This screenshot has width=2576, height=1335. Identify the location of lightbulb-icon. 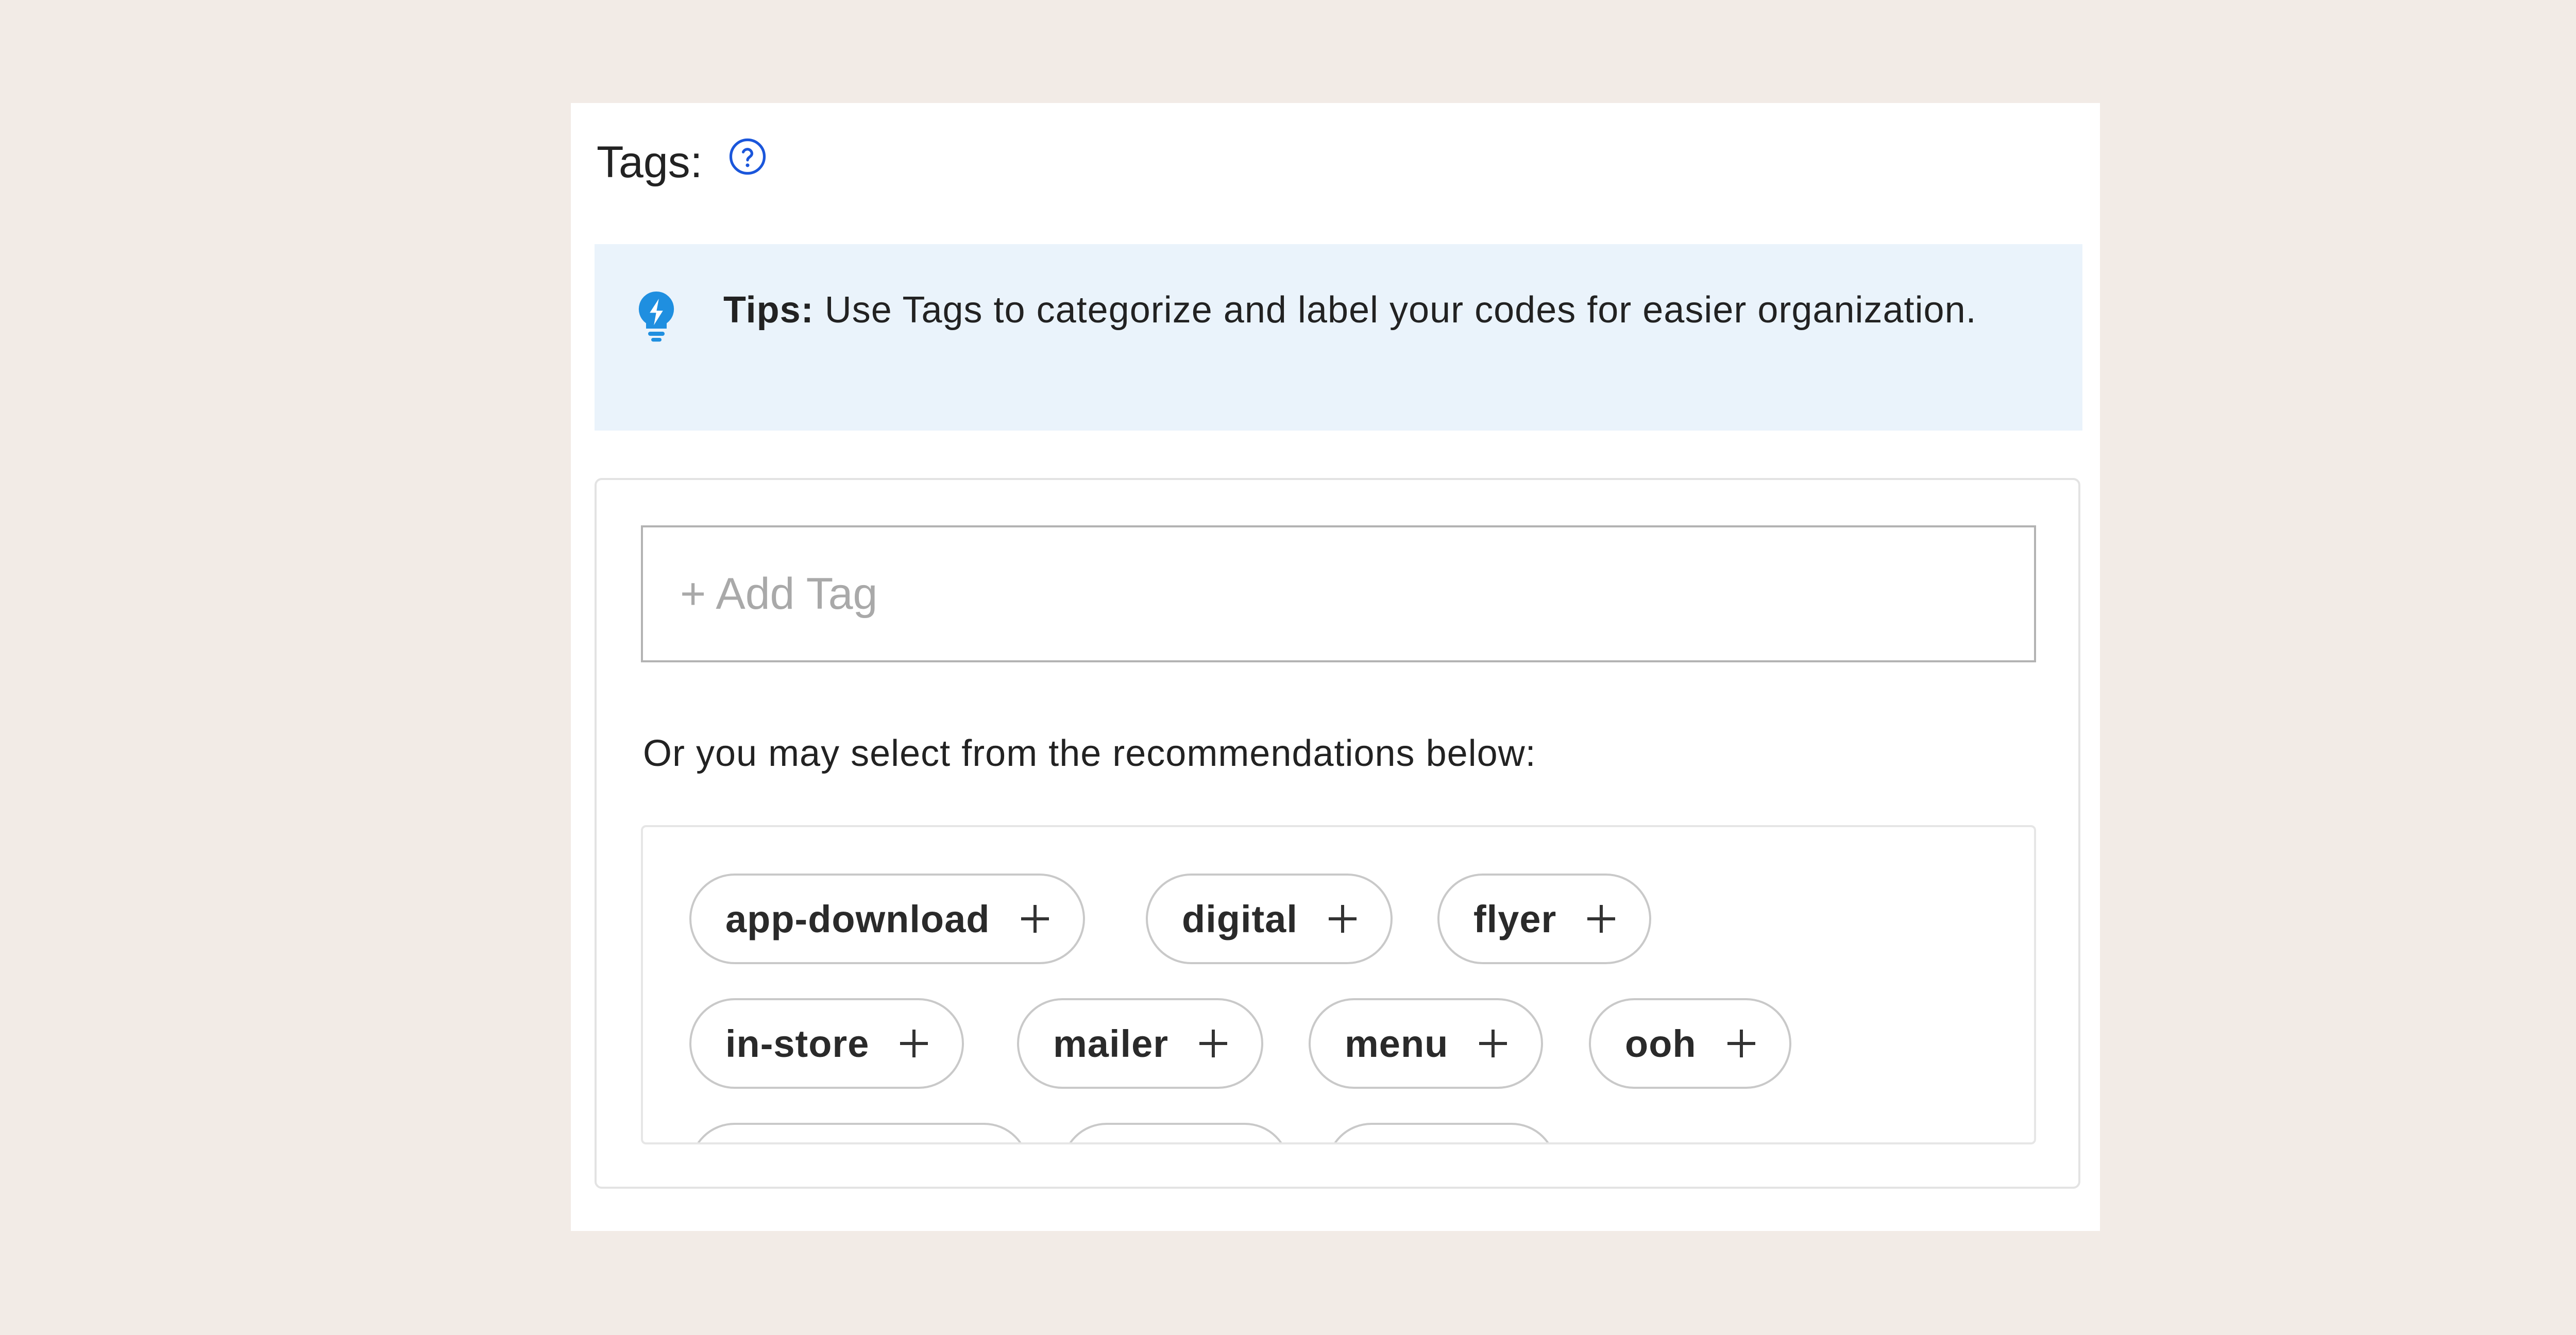
(656, 316).